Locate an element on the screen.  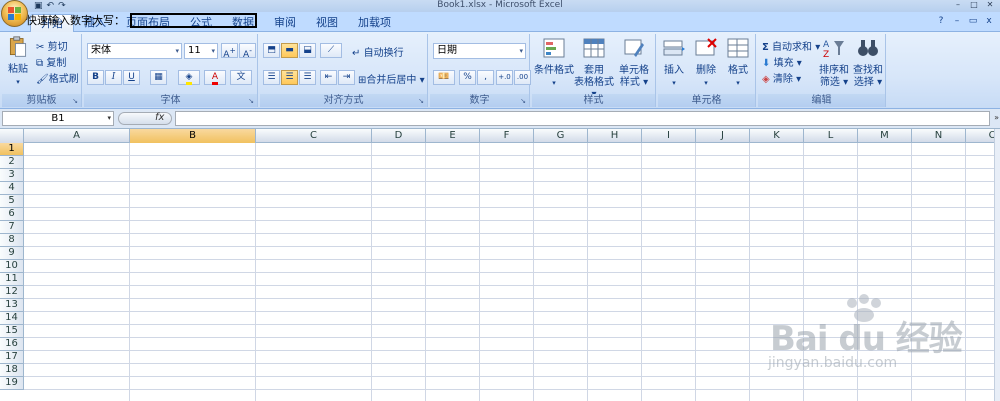
row-header-12: 12 is located at coordinates (12, 292).